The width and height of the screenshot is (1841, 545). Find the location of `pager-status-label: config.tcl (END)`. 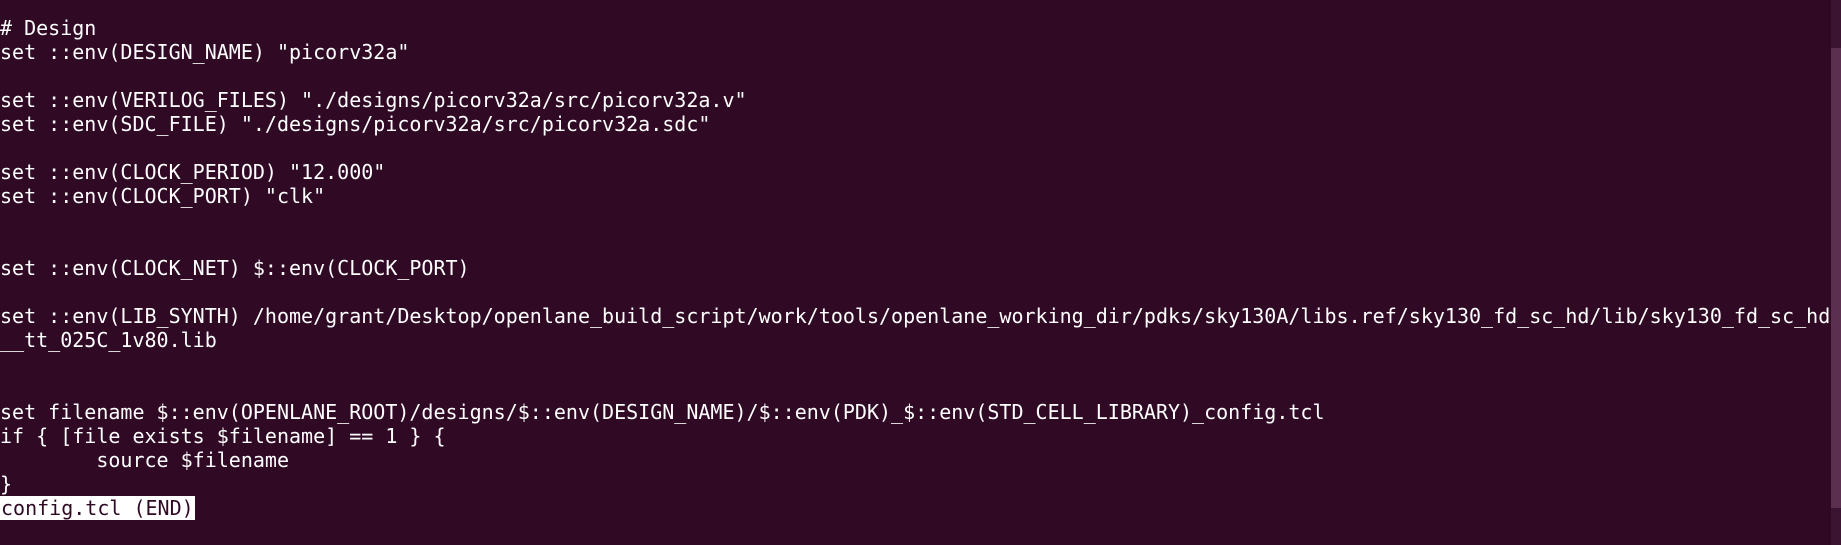

pager-status-label: config.tcl (END) is located at coordinates (97, 508).